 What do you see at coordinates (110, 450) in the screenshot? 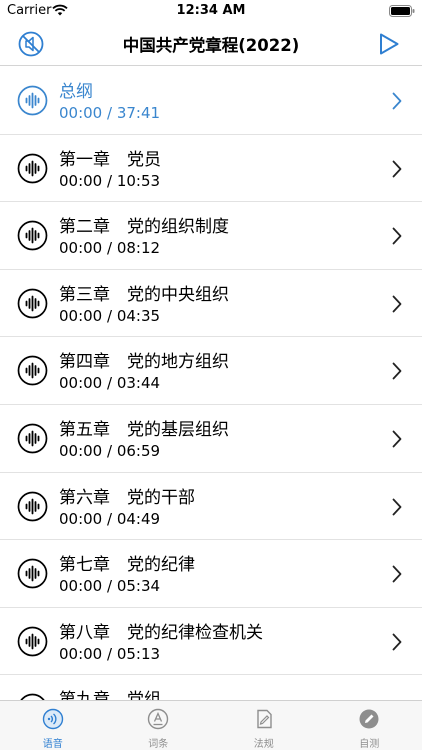
I see `chapter-duration: 00:00 / 06:59` at bounding box center [110, 450].